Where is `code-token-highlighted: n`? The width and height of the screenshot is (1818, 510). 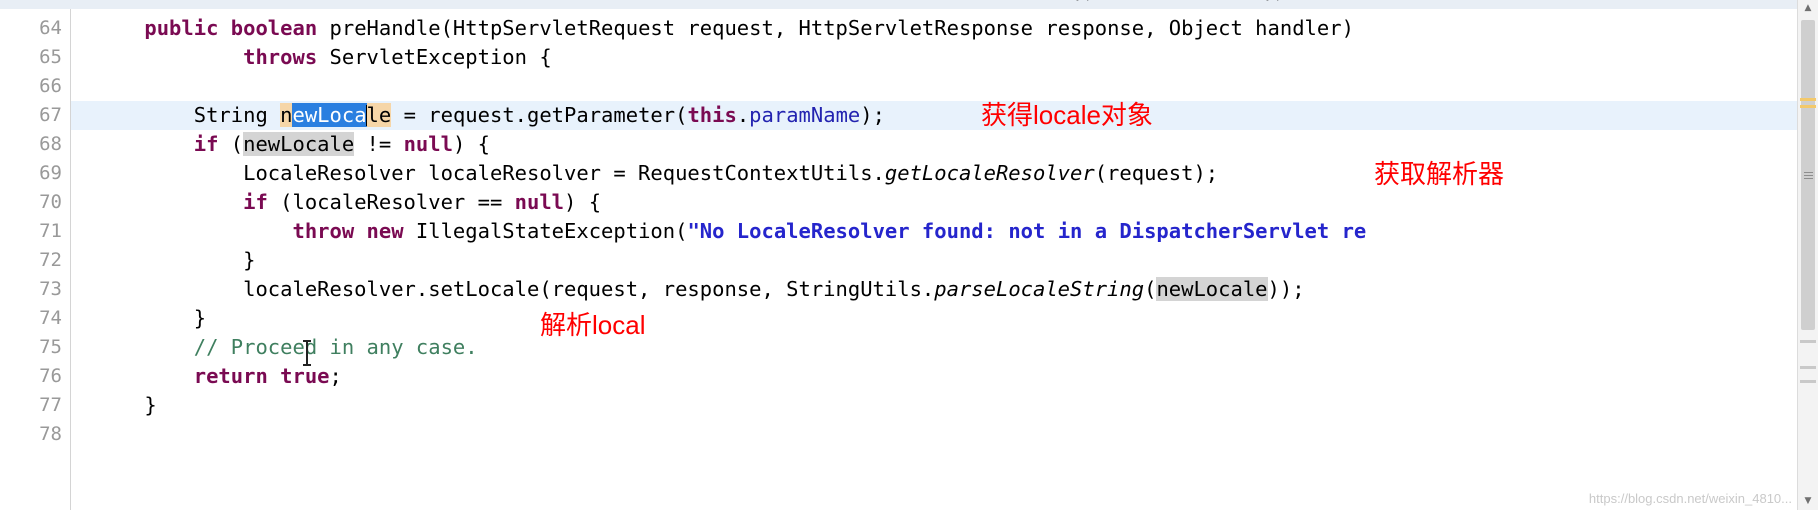
code-token-highlighted: n is located at coordinates (286, 115).